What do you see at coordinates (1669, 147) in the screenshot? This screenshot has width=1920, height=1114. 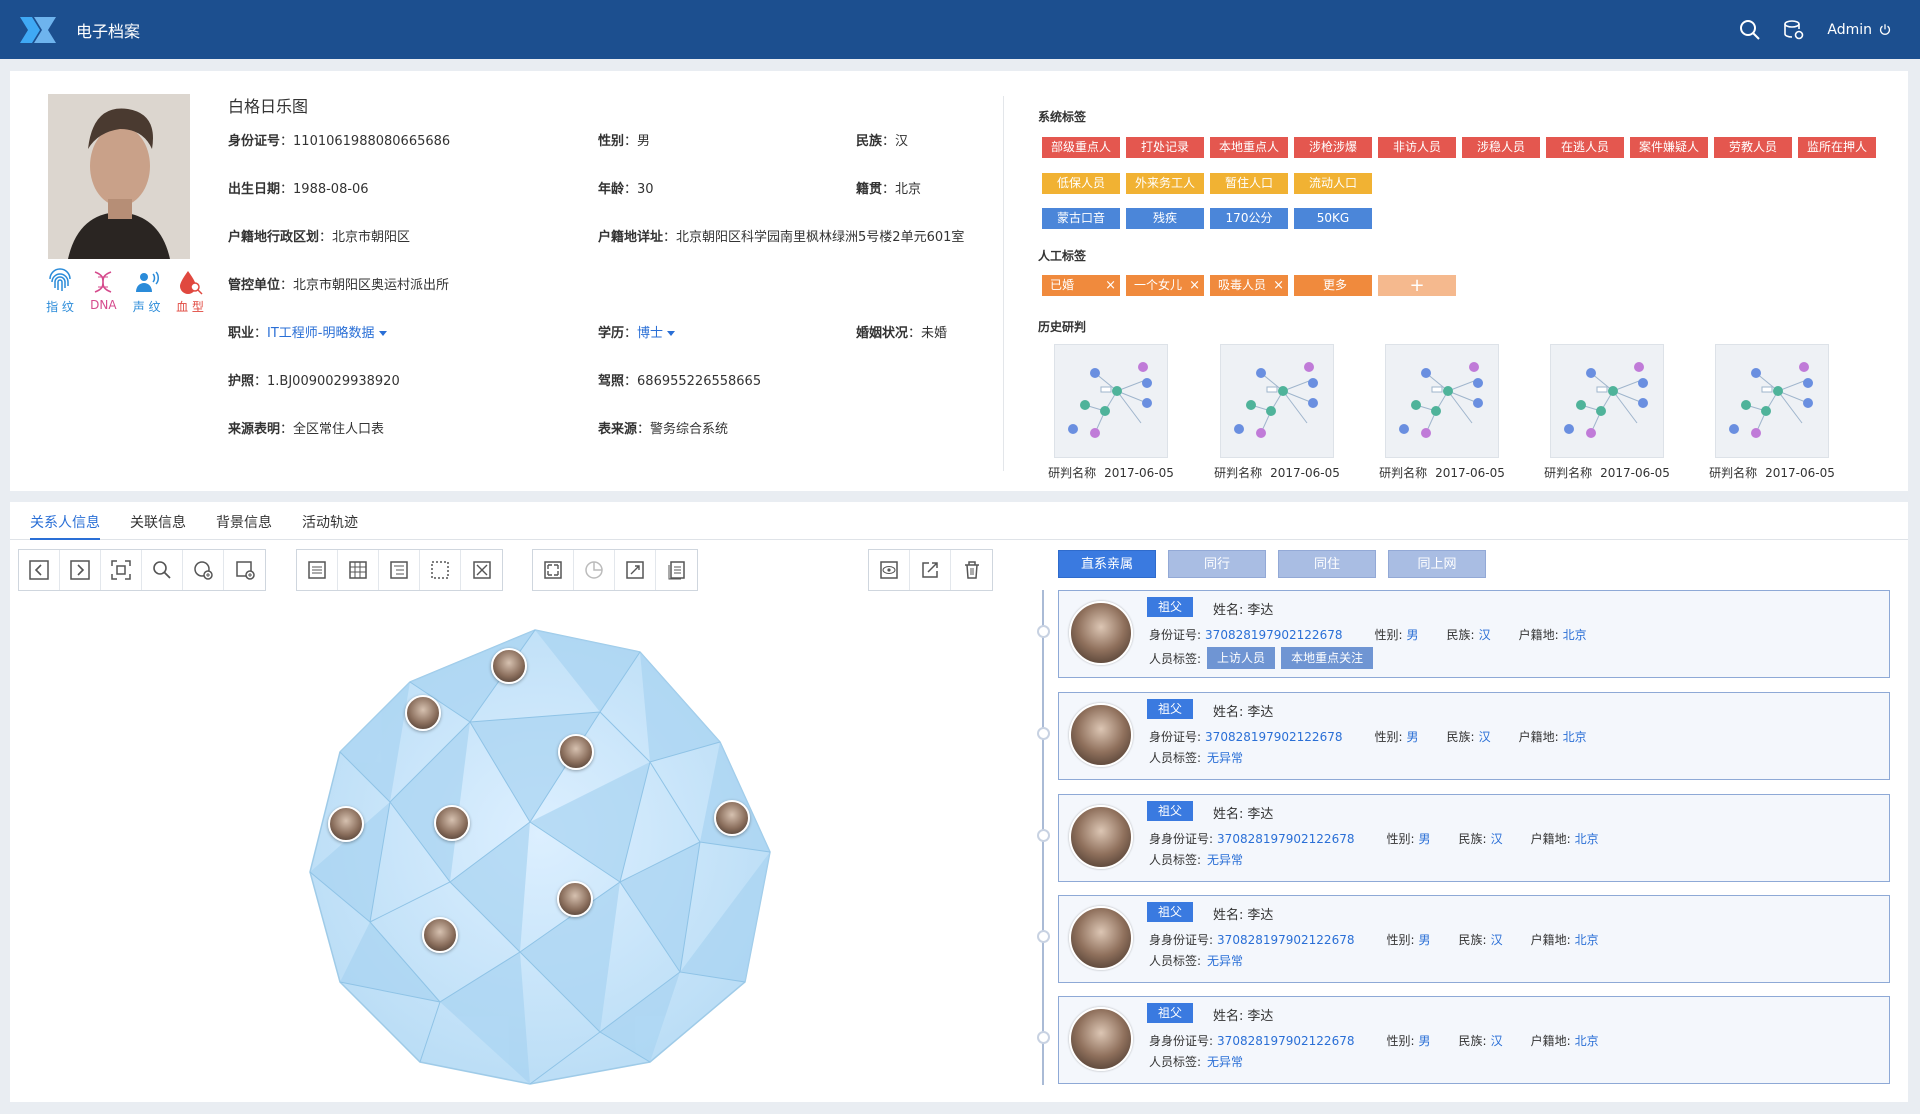 I see `tag-item: 案件嫌疑人` at bounding box center [1669, 147].